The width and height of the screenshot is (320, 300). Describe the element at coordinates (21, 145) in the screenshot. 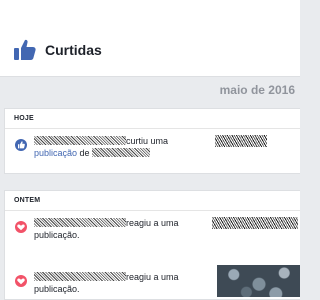

I see `like-badge-icon` at that location.